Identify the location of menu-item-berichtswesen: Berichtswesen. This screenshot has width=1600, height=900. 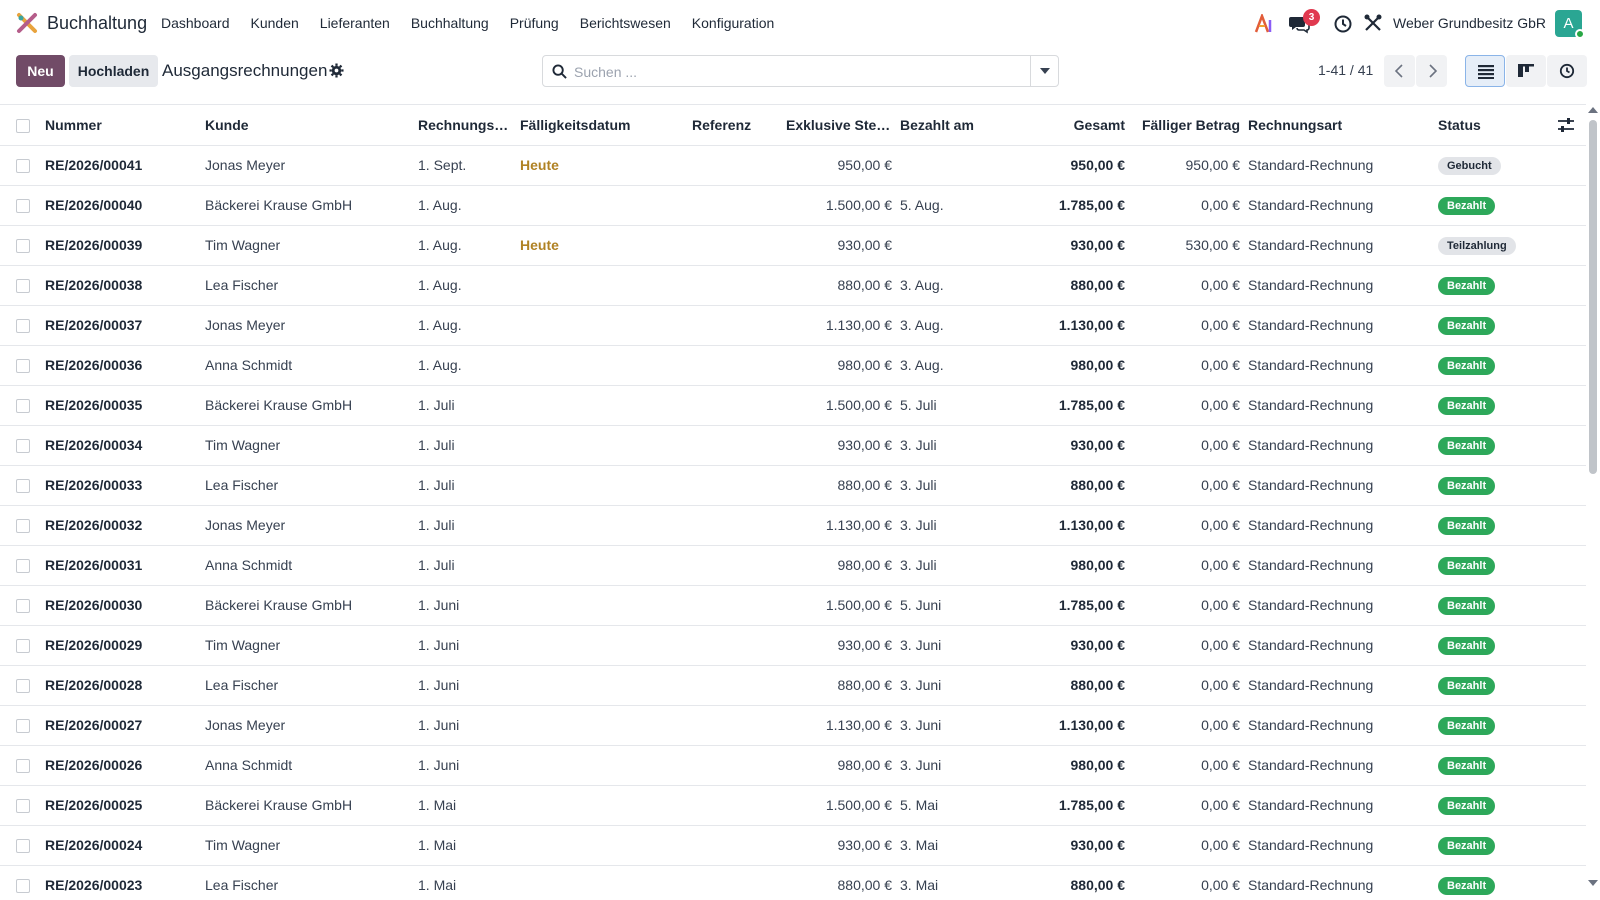
(625, 23).